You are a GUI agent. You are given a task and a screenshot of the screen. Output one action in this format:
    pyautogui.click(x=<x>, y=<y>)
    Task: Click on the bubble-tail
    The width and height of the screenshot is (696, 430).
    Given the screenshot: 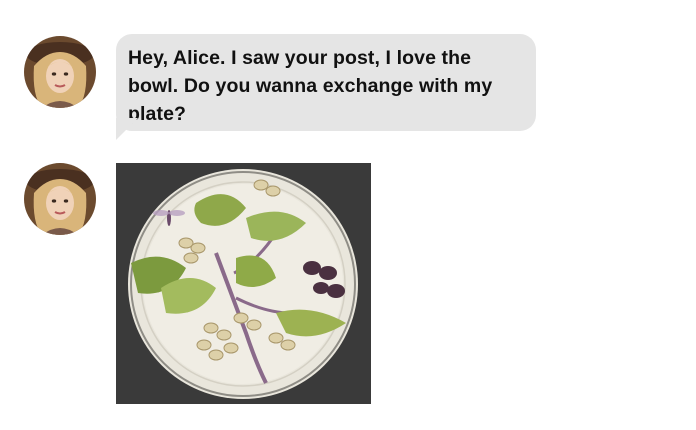 What is the action you would take?
    pyautogui.click(x=127, y=129)
    